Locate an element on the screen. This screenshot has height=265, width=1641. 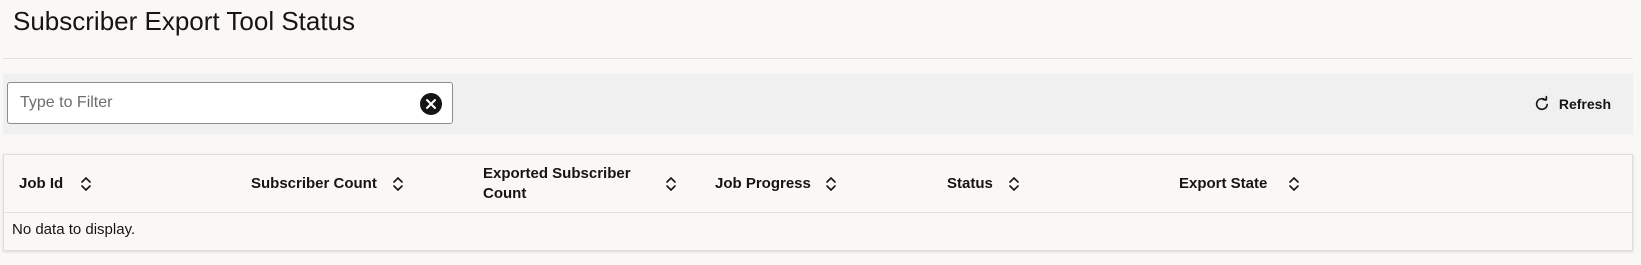
filter-input is located at coordinates (215, 103).